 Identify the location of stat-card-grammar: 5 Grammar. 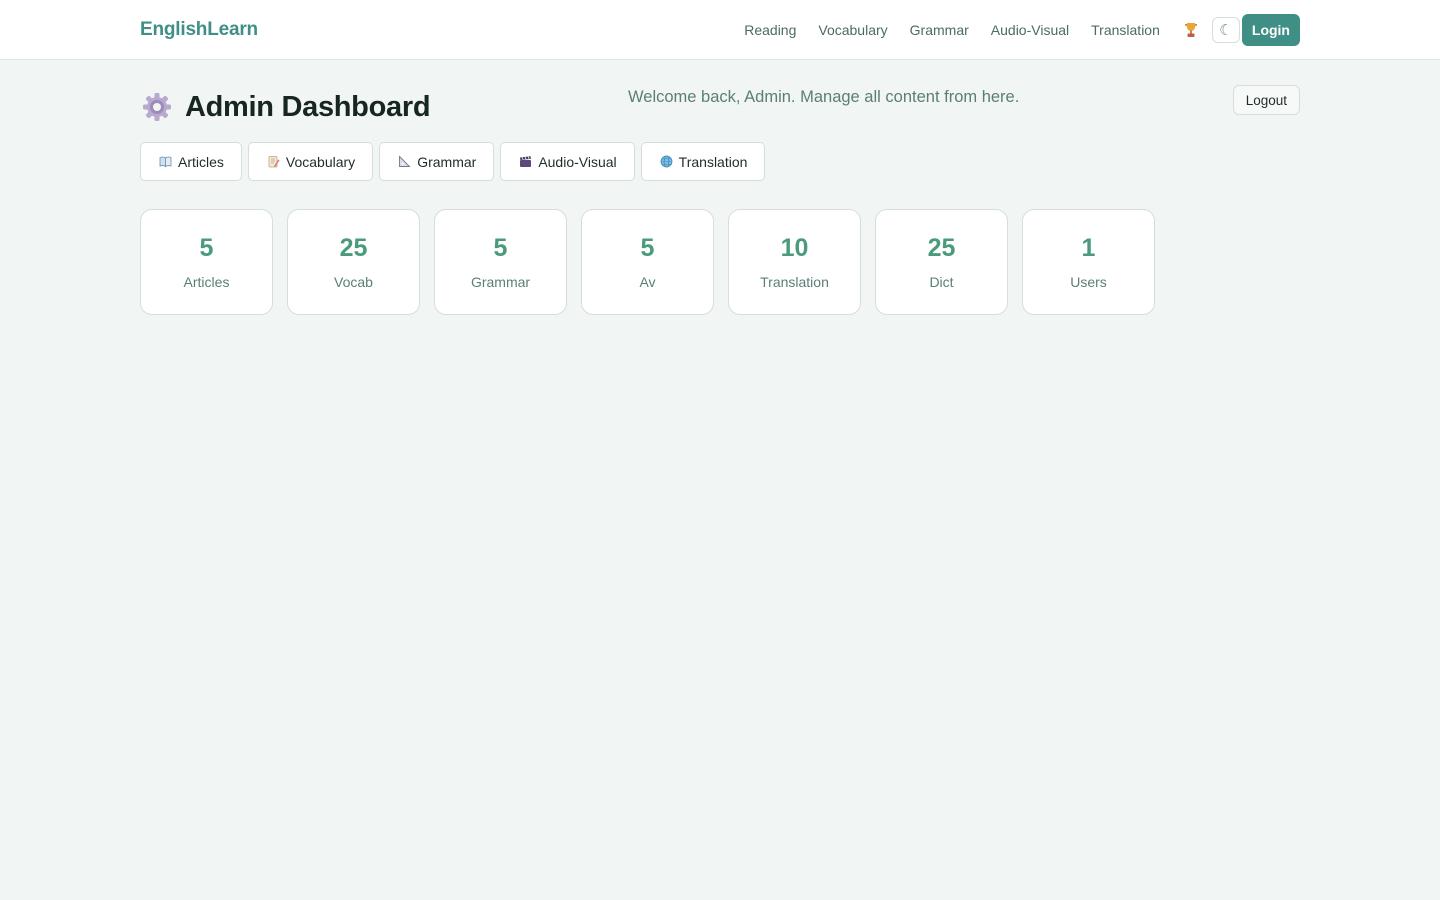
(500, 262).